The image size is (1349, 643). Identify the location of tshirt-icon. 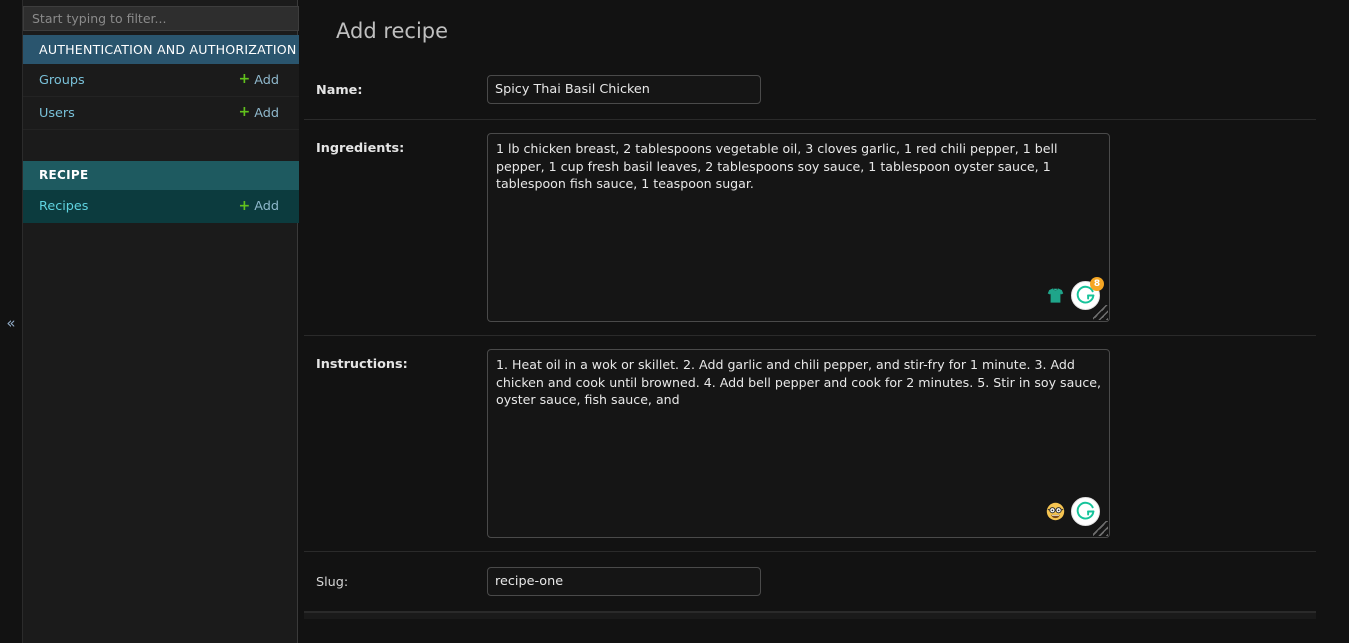
(1055, 295).